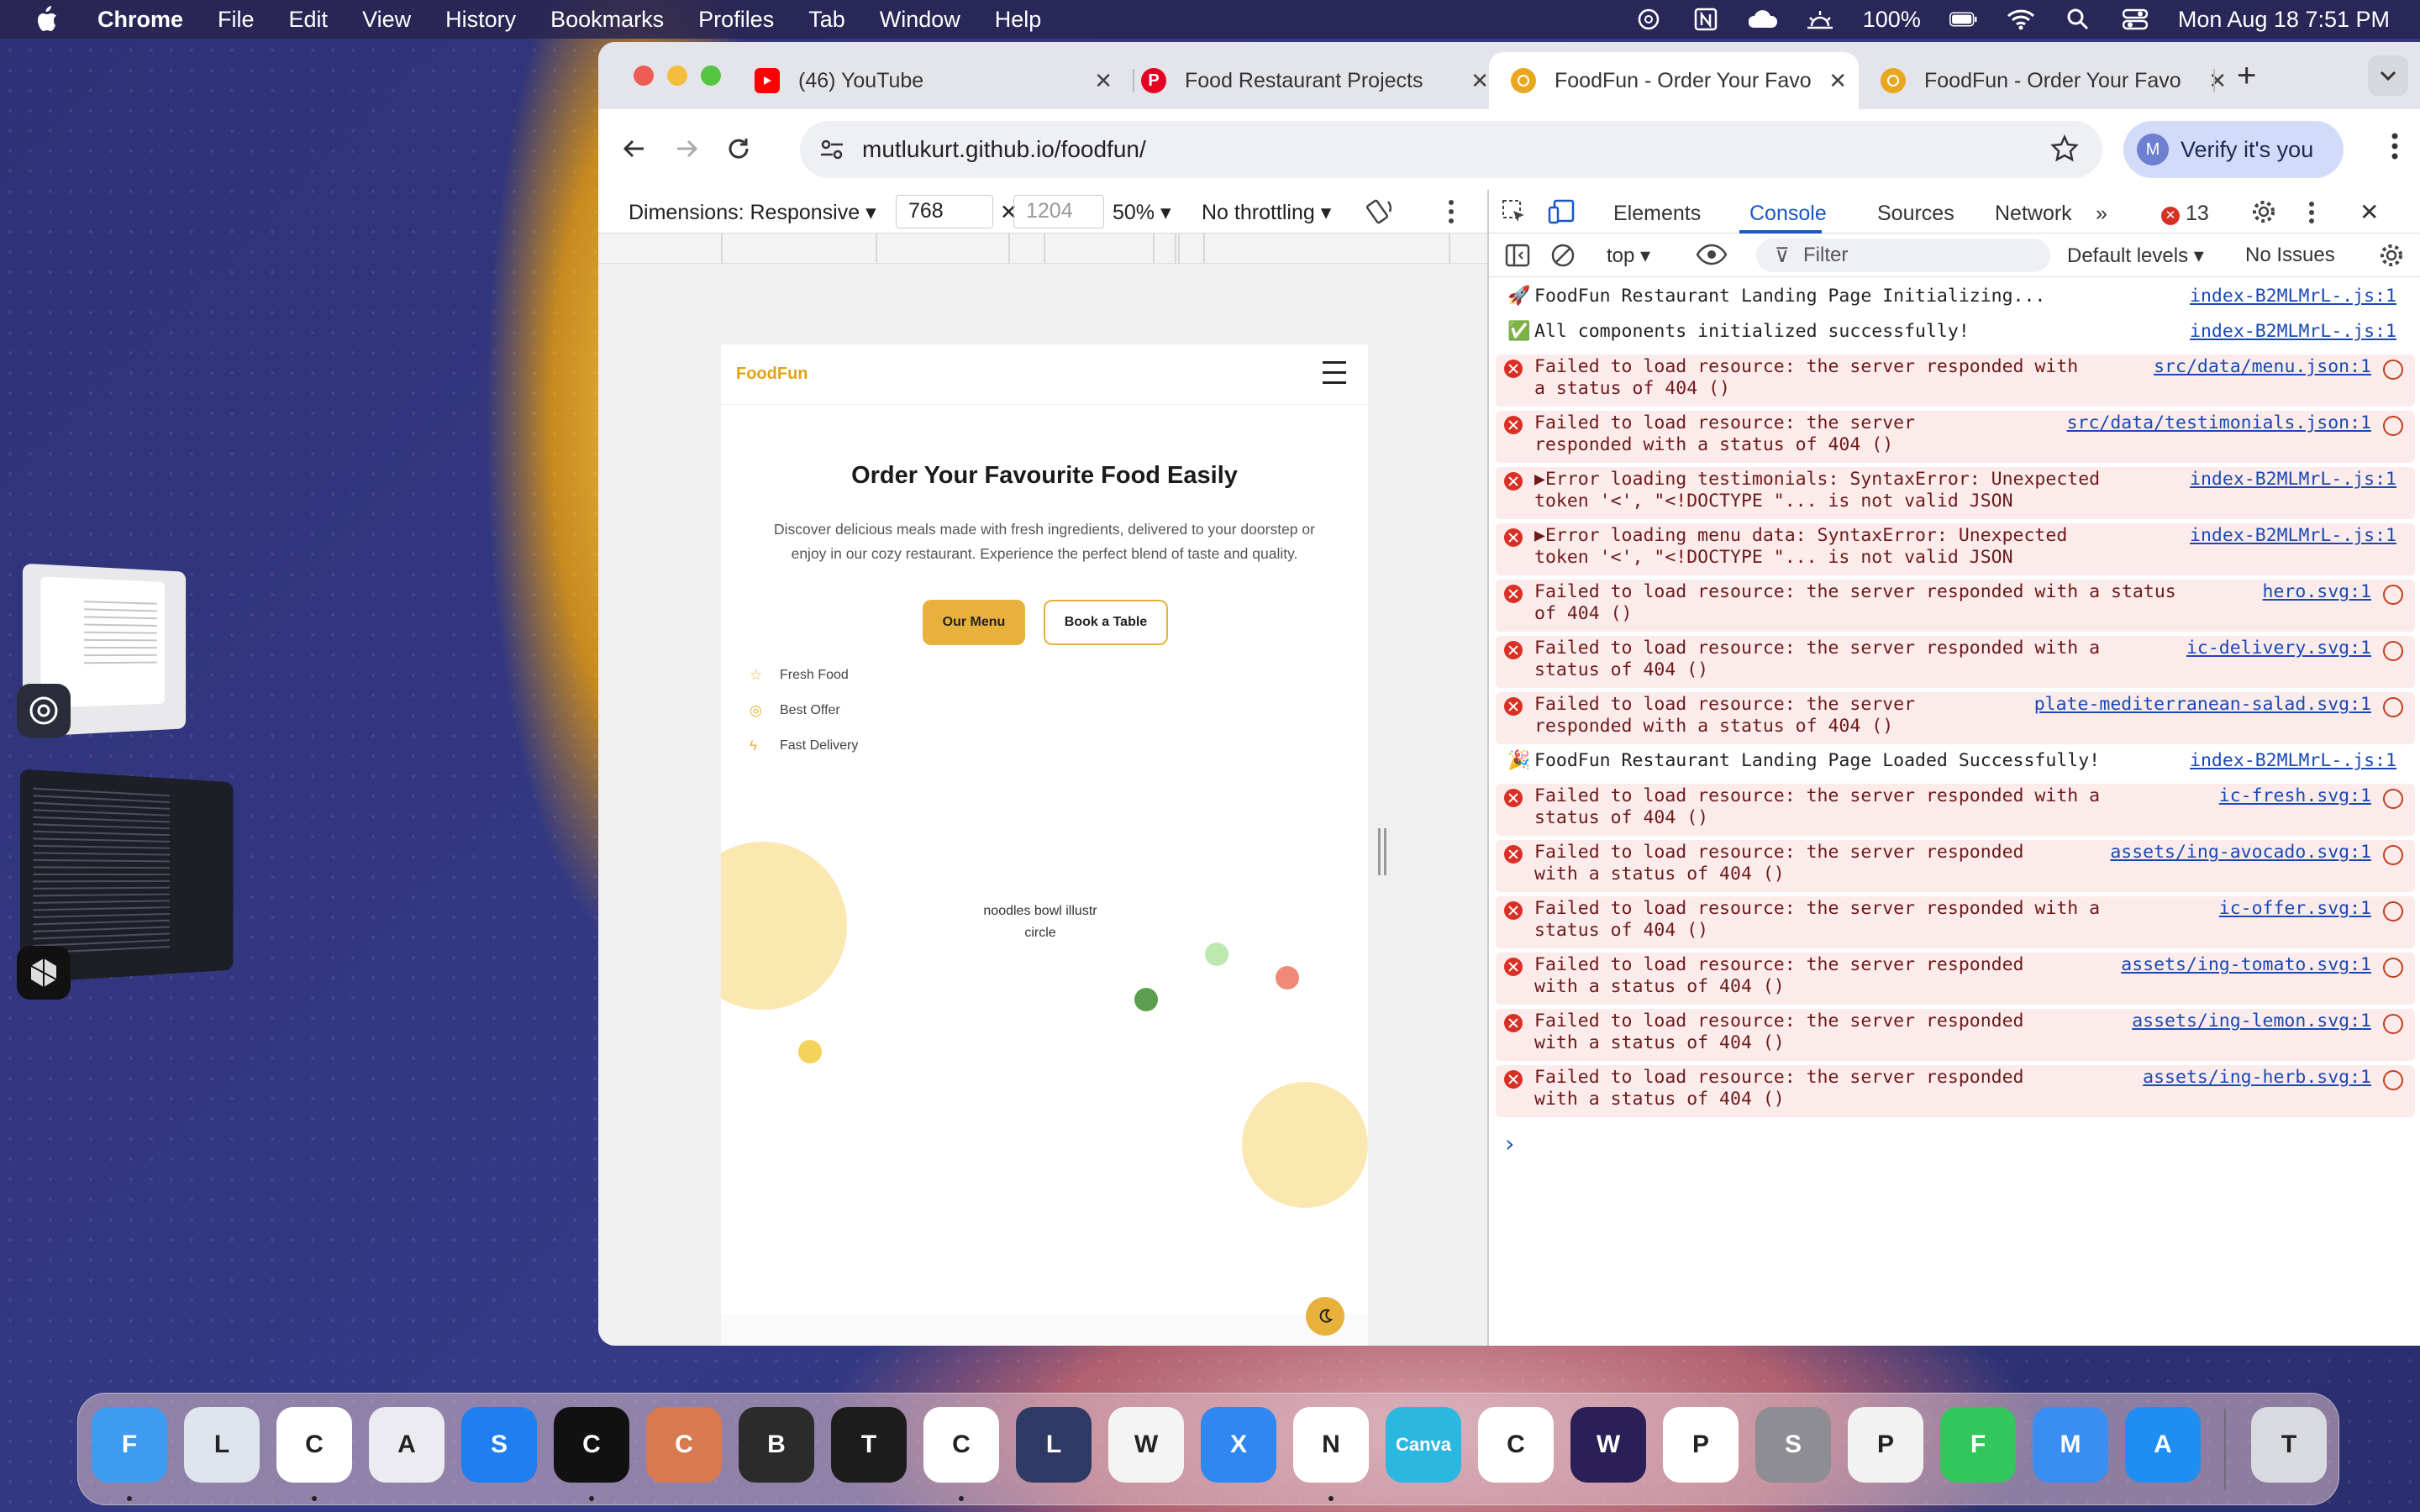  I want to click on menu-tab: Tab, so click(826, 20).